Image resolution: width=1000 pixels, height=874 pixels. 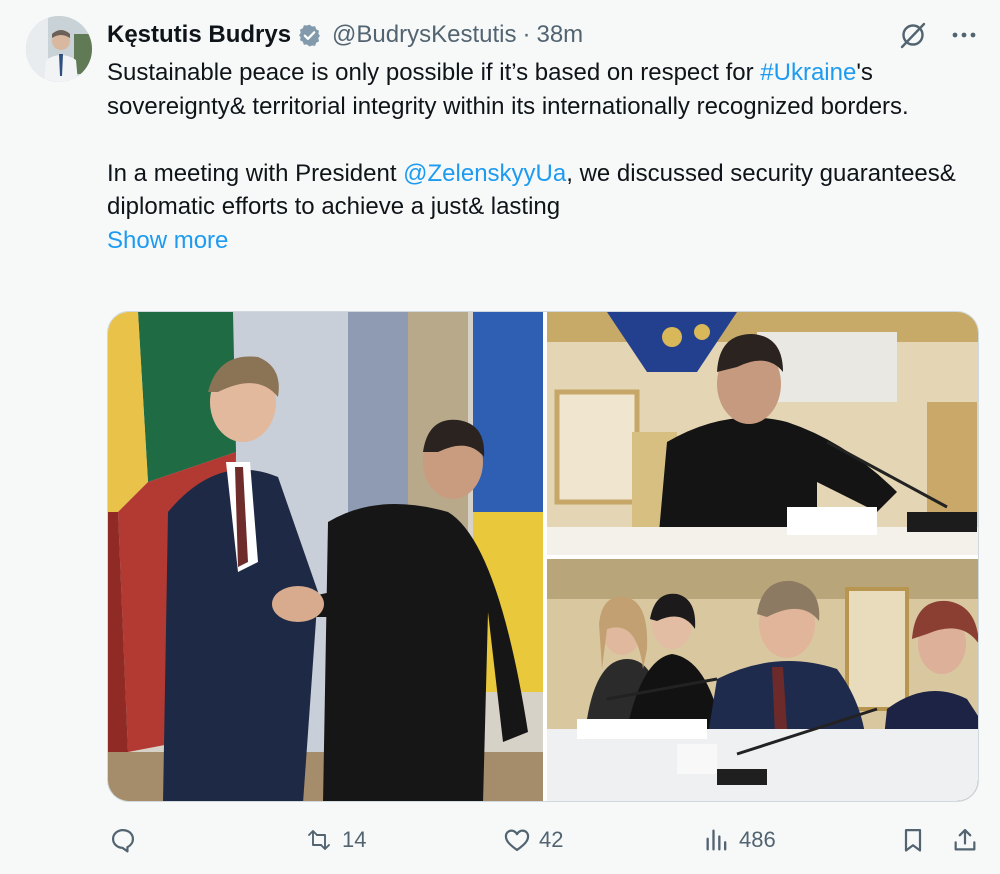 What do you see at coordinates (551, 839) in the screenshot?
I see `like-count: 42` at bounding box center [551, 839].